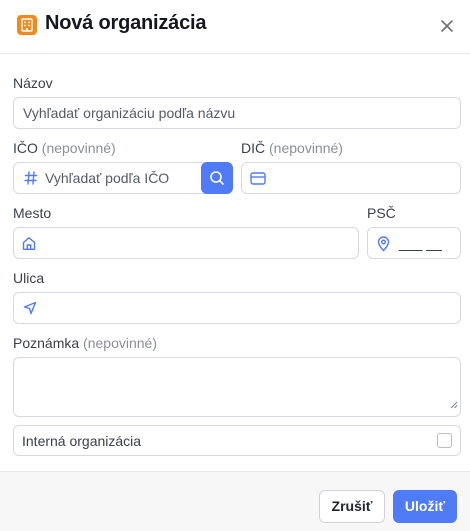  What do you see at coordinates (30, 310) in the screenshot?
I see `navigation-icon` at bounding box center [30, 310].